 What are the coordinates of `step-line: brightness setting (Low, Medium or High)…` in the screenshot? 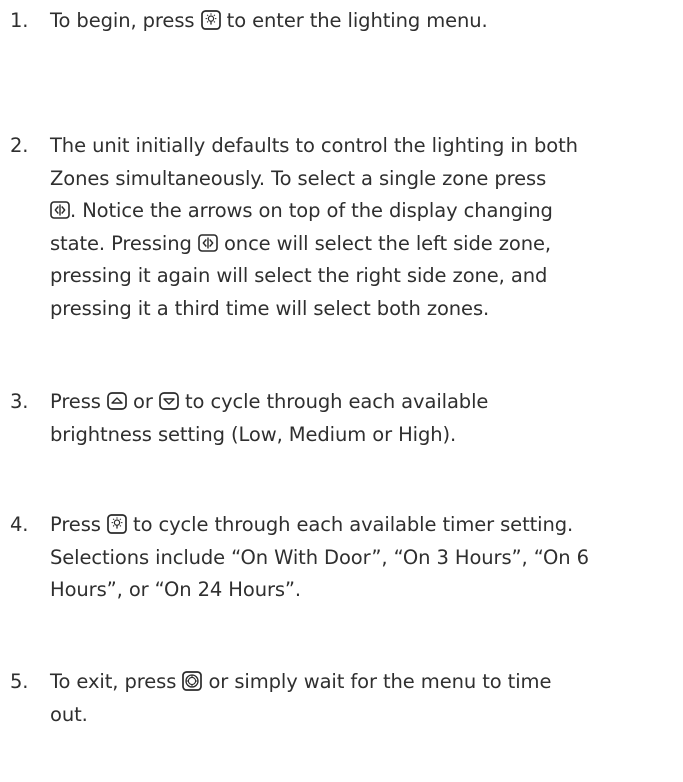 It's located at (346, 435).